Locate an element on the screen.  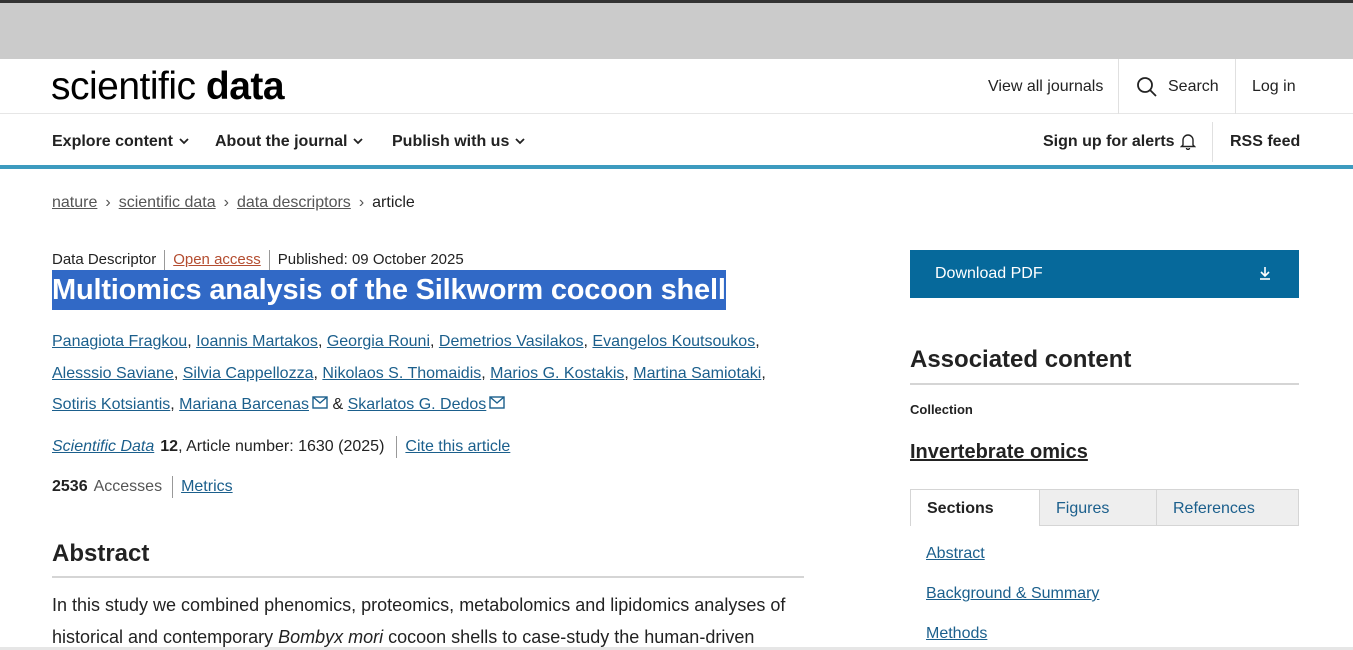
article-number: , Article number: 1630 (2025) is located at coordinates (281, 447).